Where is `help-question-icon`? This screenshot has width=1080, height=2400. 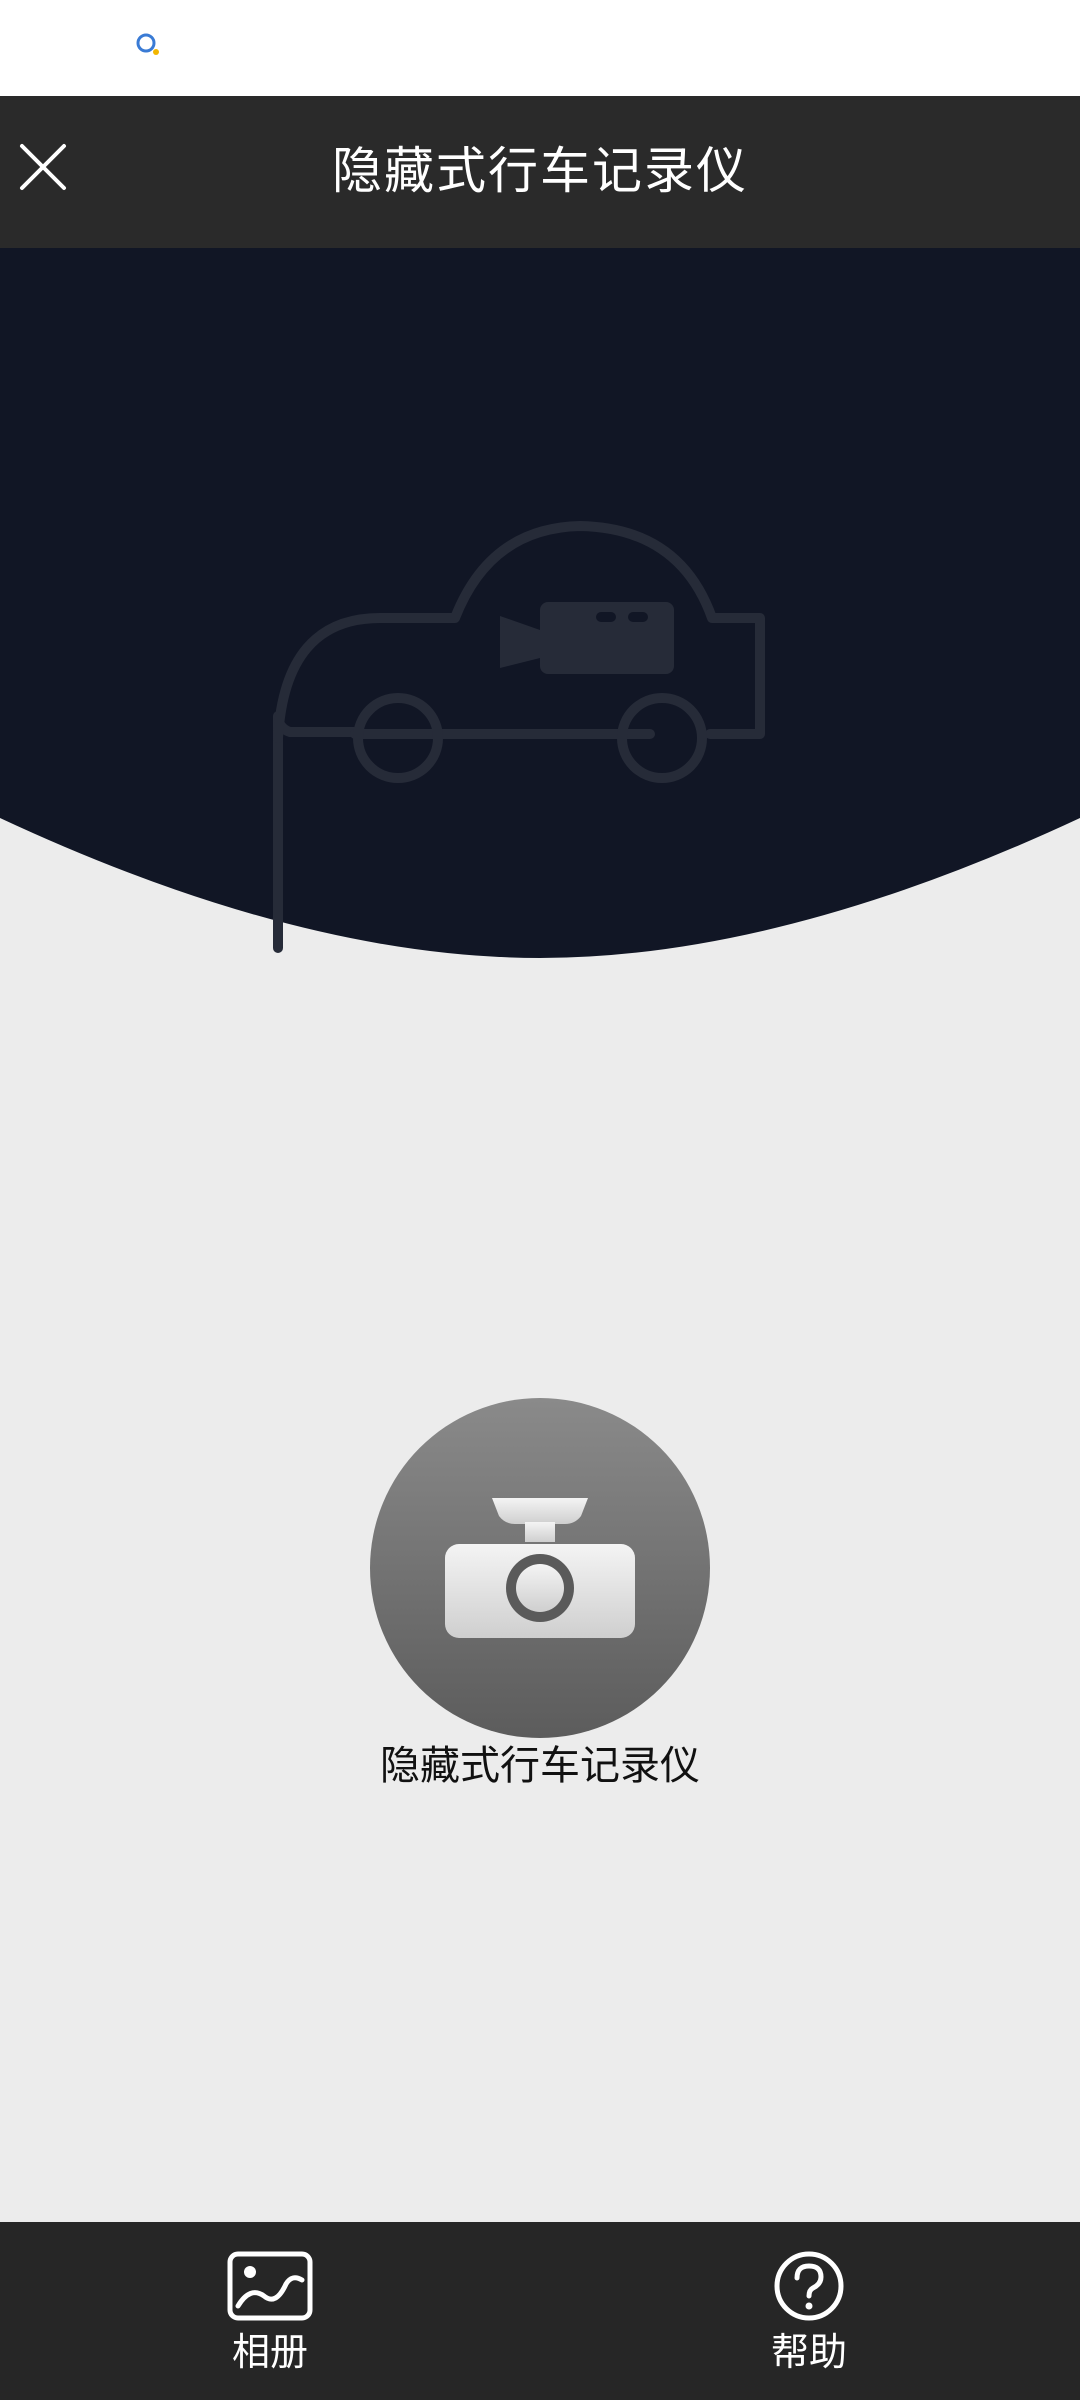
help-question-icon is located at coordinates (809, 2286).